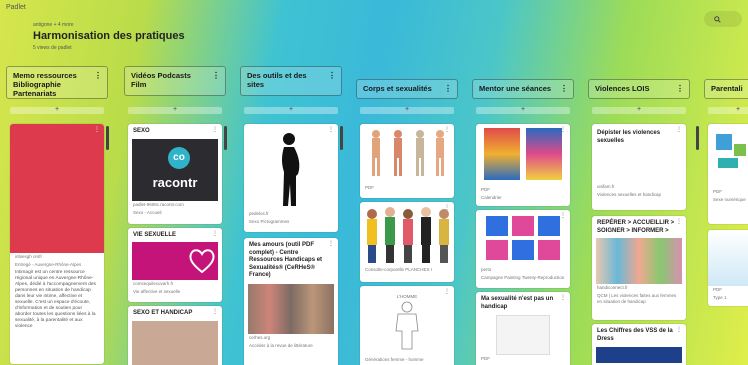 Image resolution: width=748 pixels, height=365 pixels. What do you see at coordinates (407, 242) in the screenshot?
I see `post-card: ⋮ Consolte-corporelle PLANCHES I` at bounding box center [407, 242].